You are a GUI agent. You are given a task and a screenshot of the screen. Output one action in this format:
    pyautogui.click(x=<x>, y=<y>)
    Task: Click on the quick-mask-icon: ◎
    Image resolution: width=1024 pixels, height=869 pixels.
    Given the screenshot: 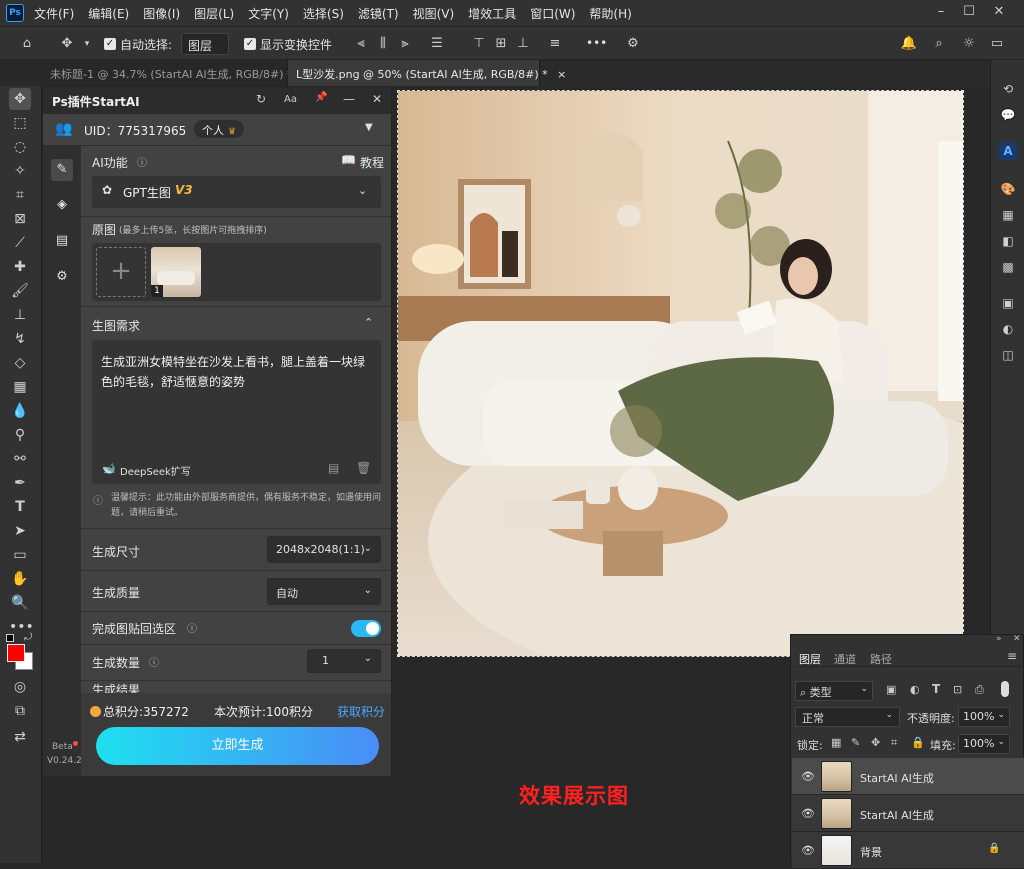 What is the action you would take?
    pyautogui.click(x=20, y=687)
    